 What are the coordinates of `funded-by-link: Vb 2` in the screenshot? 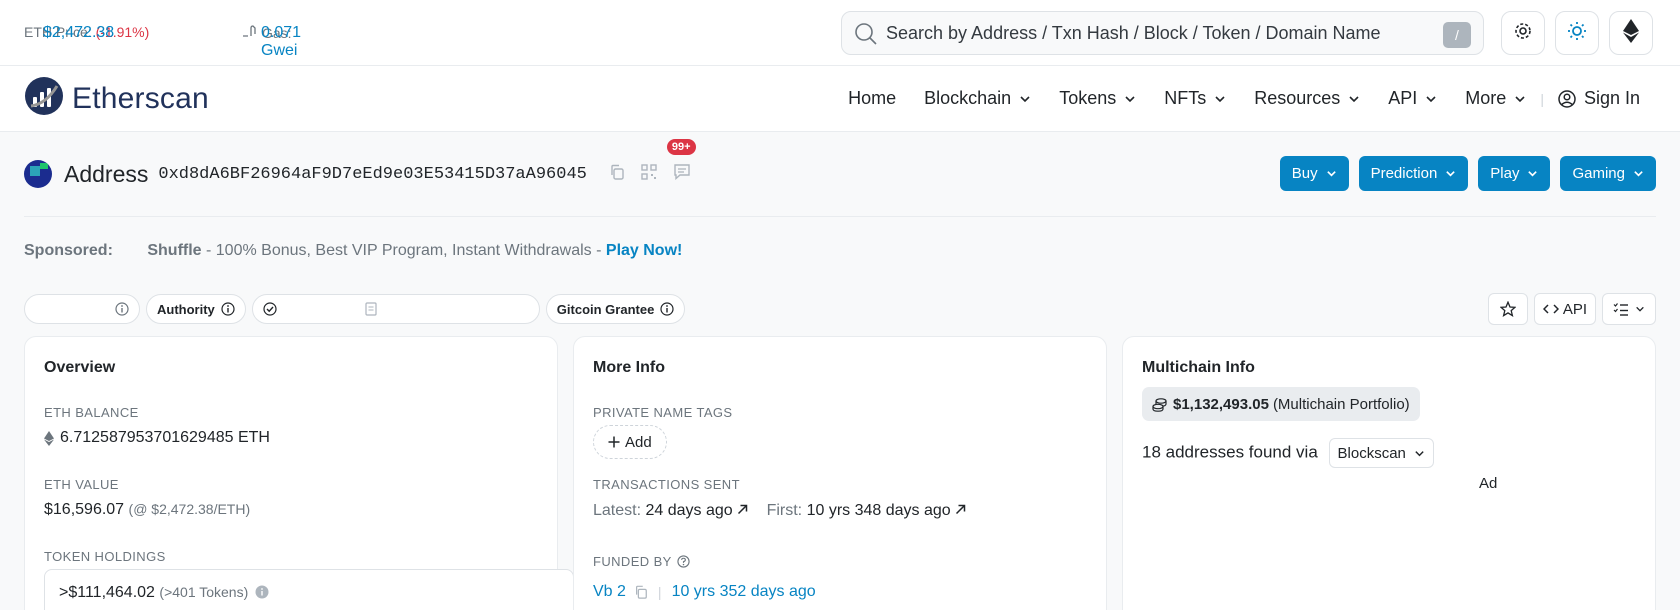 It's located at (609, 592).